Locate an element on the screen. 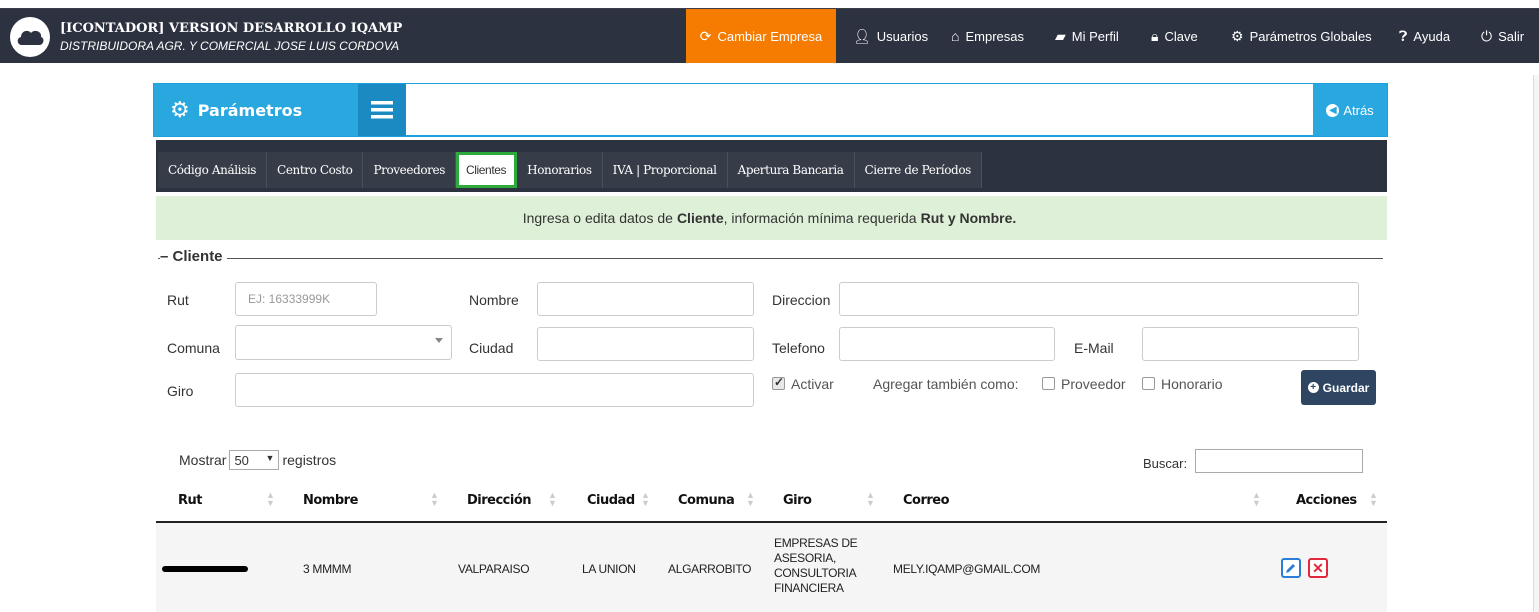 The image size is (1539, 612). back-label: Atrás is located at coordinates (1358, 110).